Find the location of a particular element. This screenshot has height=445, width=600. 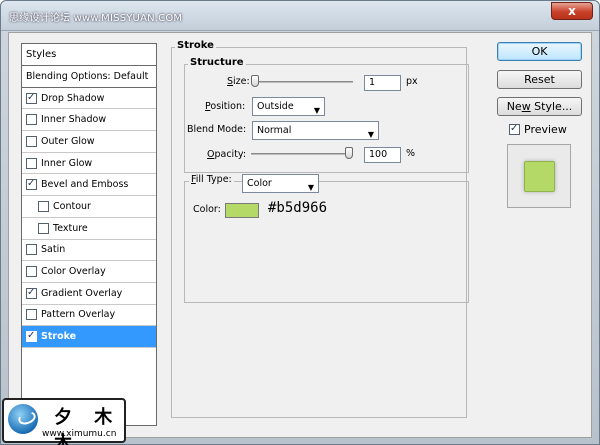

style-item-label: Bevel and Emboss is located at coordinates (85, 185).